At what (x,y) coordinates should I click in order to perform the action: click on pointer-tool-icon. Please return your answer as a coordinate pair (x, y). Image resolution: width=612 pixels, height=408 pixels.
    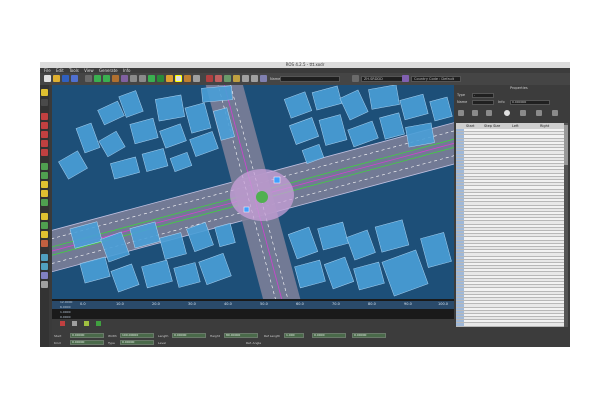
    Looking at the image, I should click on (44, 102).